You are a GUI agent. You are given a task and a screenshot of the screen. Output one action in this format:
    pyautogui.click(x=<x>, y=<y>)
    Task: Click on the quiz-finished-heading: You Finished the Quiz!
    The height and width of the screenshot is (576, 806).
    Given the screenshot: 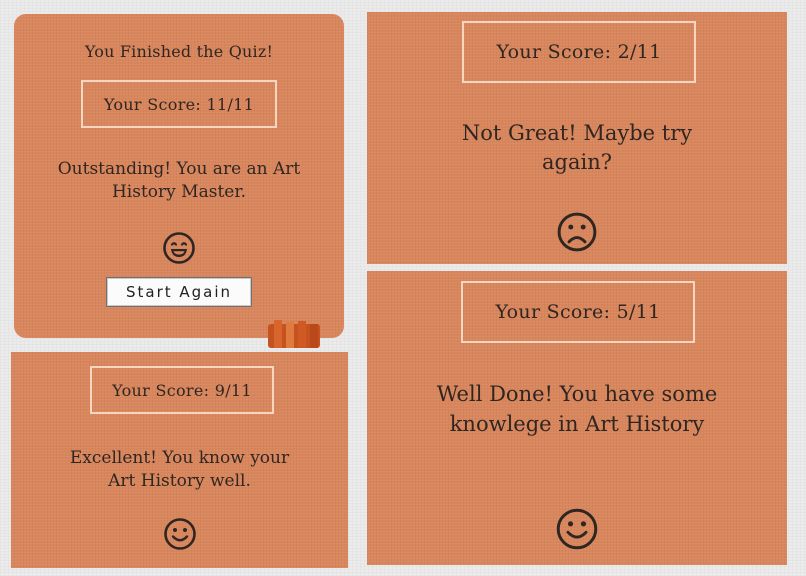 What is the action you would take?
    pyautogui.click(x=179, y=51)
    